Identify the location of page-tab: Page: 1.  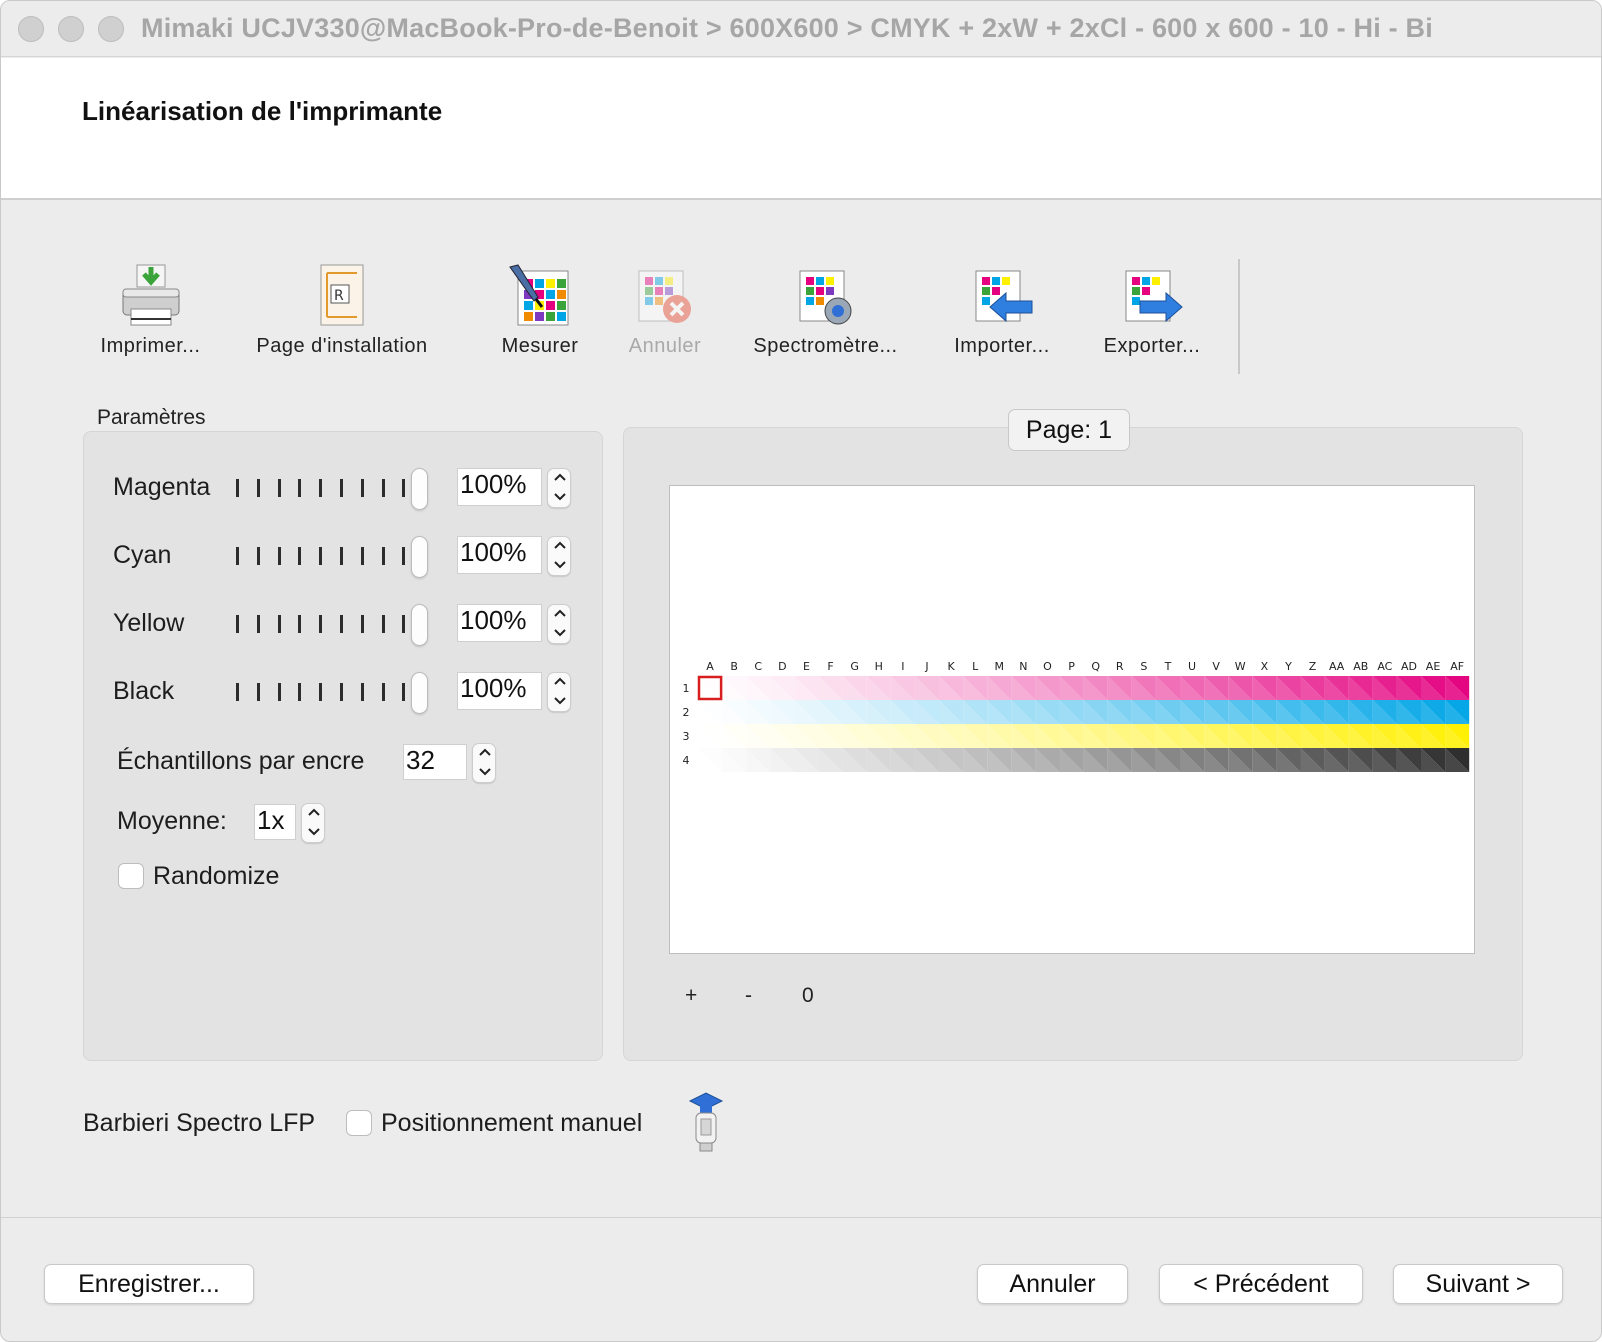
(1069, 430).